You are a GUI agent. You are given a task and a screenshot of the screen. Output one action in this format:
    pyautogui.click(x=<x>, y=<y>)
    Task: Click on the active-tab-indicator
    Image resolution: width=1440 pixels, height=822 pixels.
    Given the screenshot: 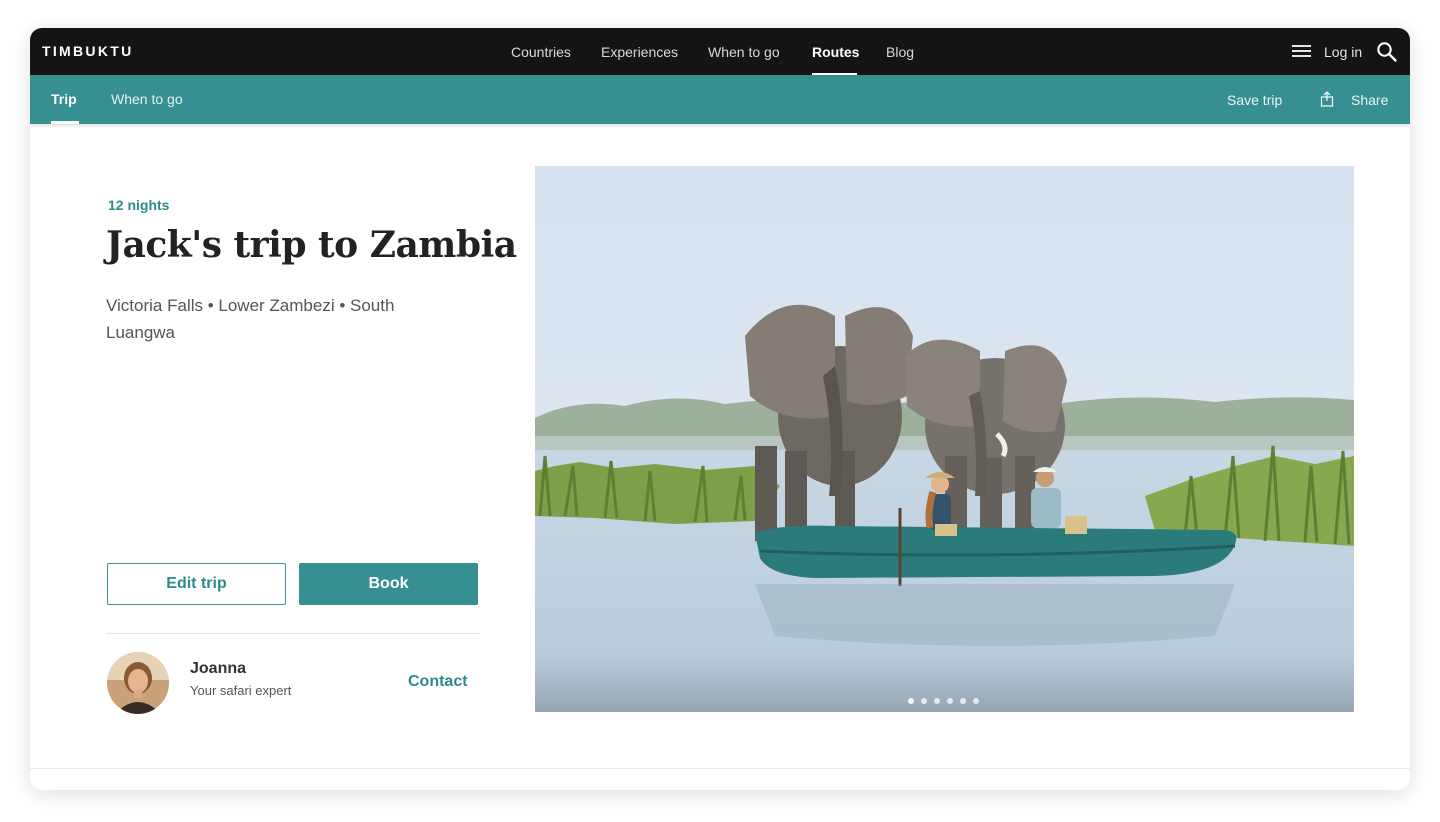 What is the action you would take?
    pyautogui.click(x=65, y=122)
    